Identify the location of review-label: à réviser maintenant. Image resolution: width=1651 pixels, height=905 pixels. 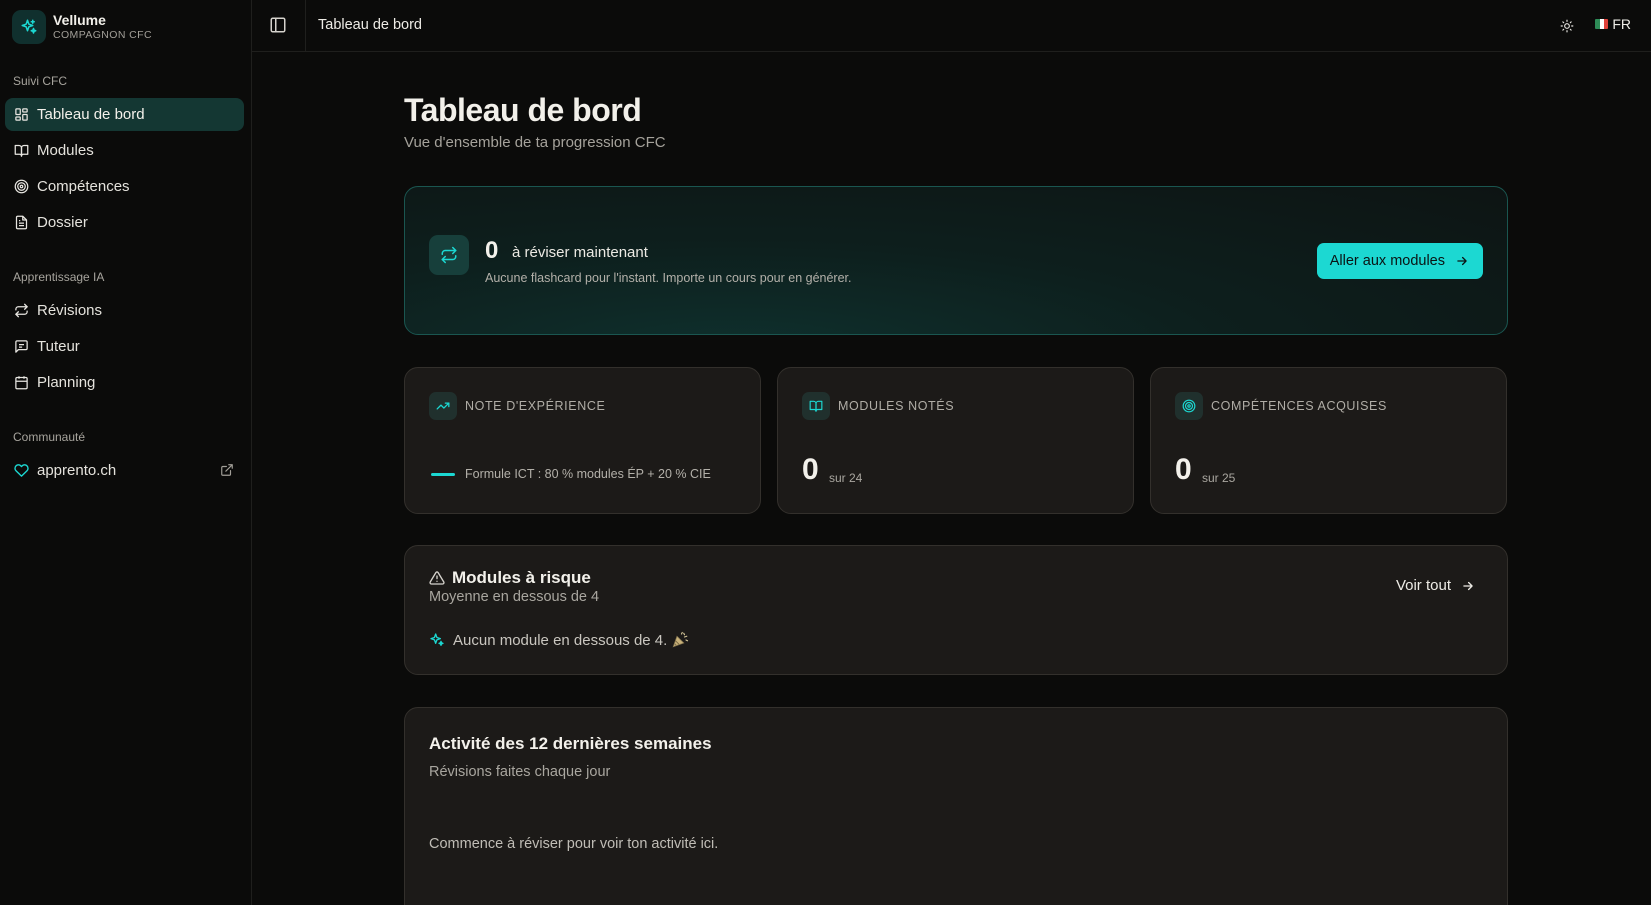
(580, 252).